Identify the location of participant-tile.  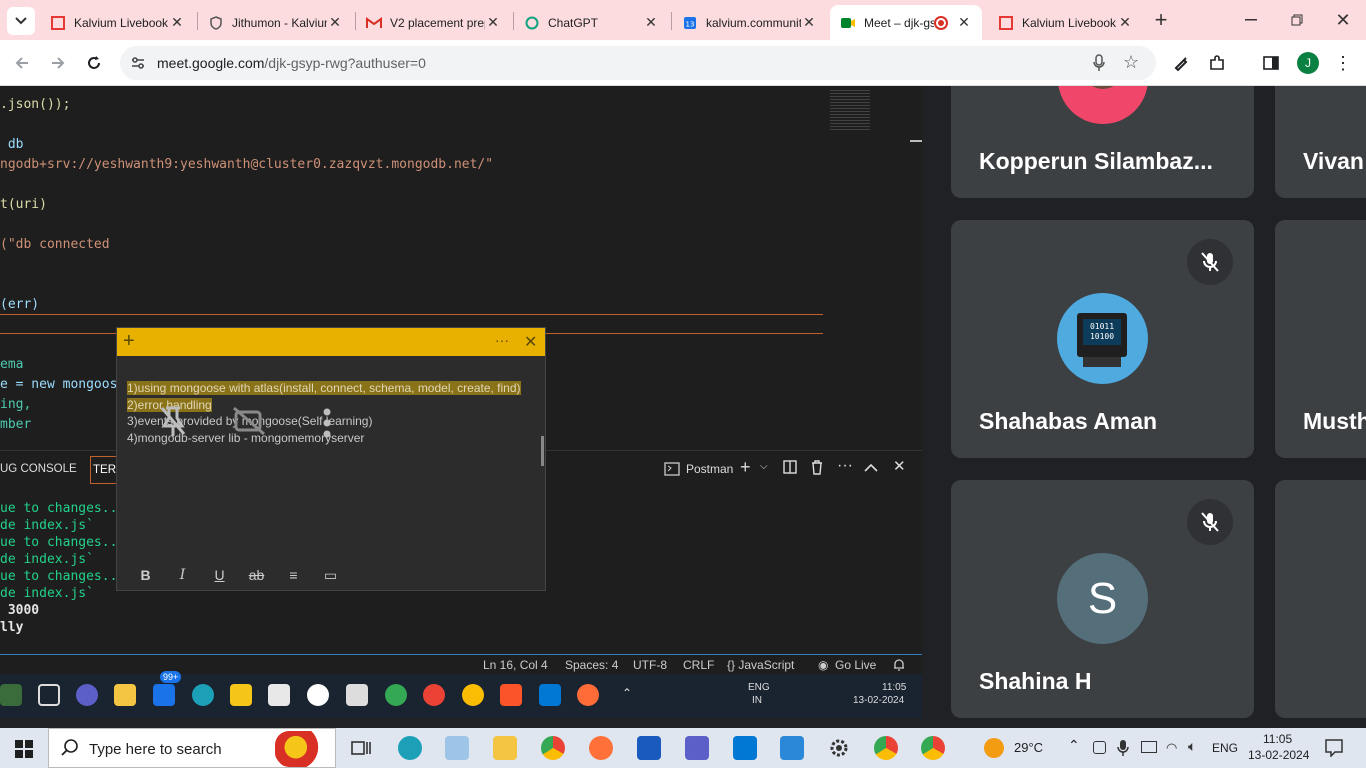
(1320, 599).